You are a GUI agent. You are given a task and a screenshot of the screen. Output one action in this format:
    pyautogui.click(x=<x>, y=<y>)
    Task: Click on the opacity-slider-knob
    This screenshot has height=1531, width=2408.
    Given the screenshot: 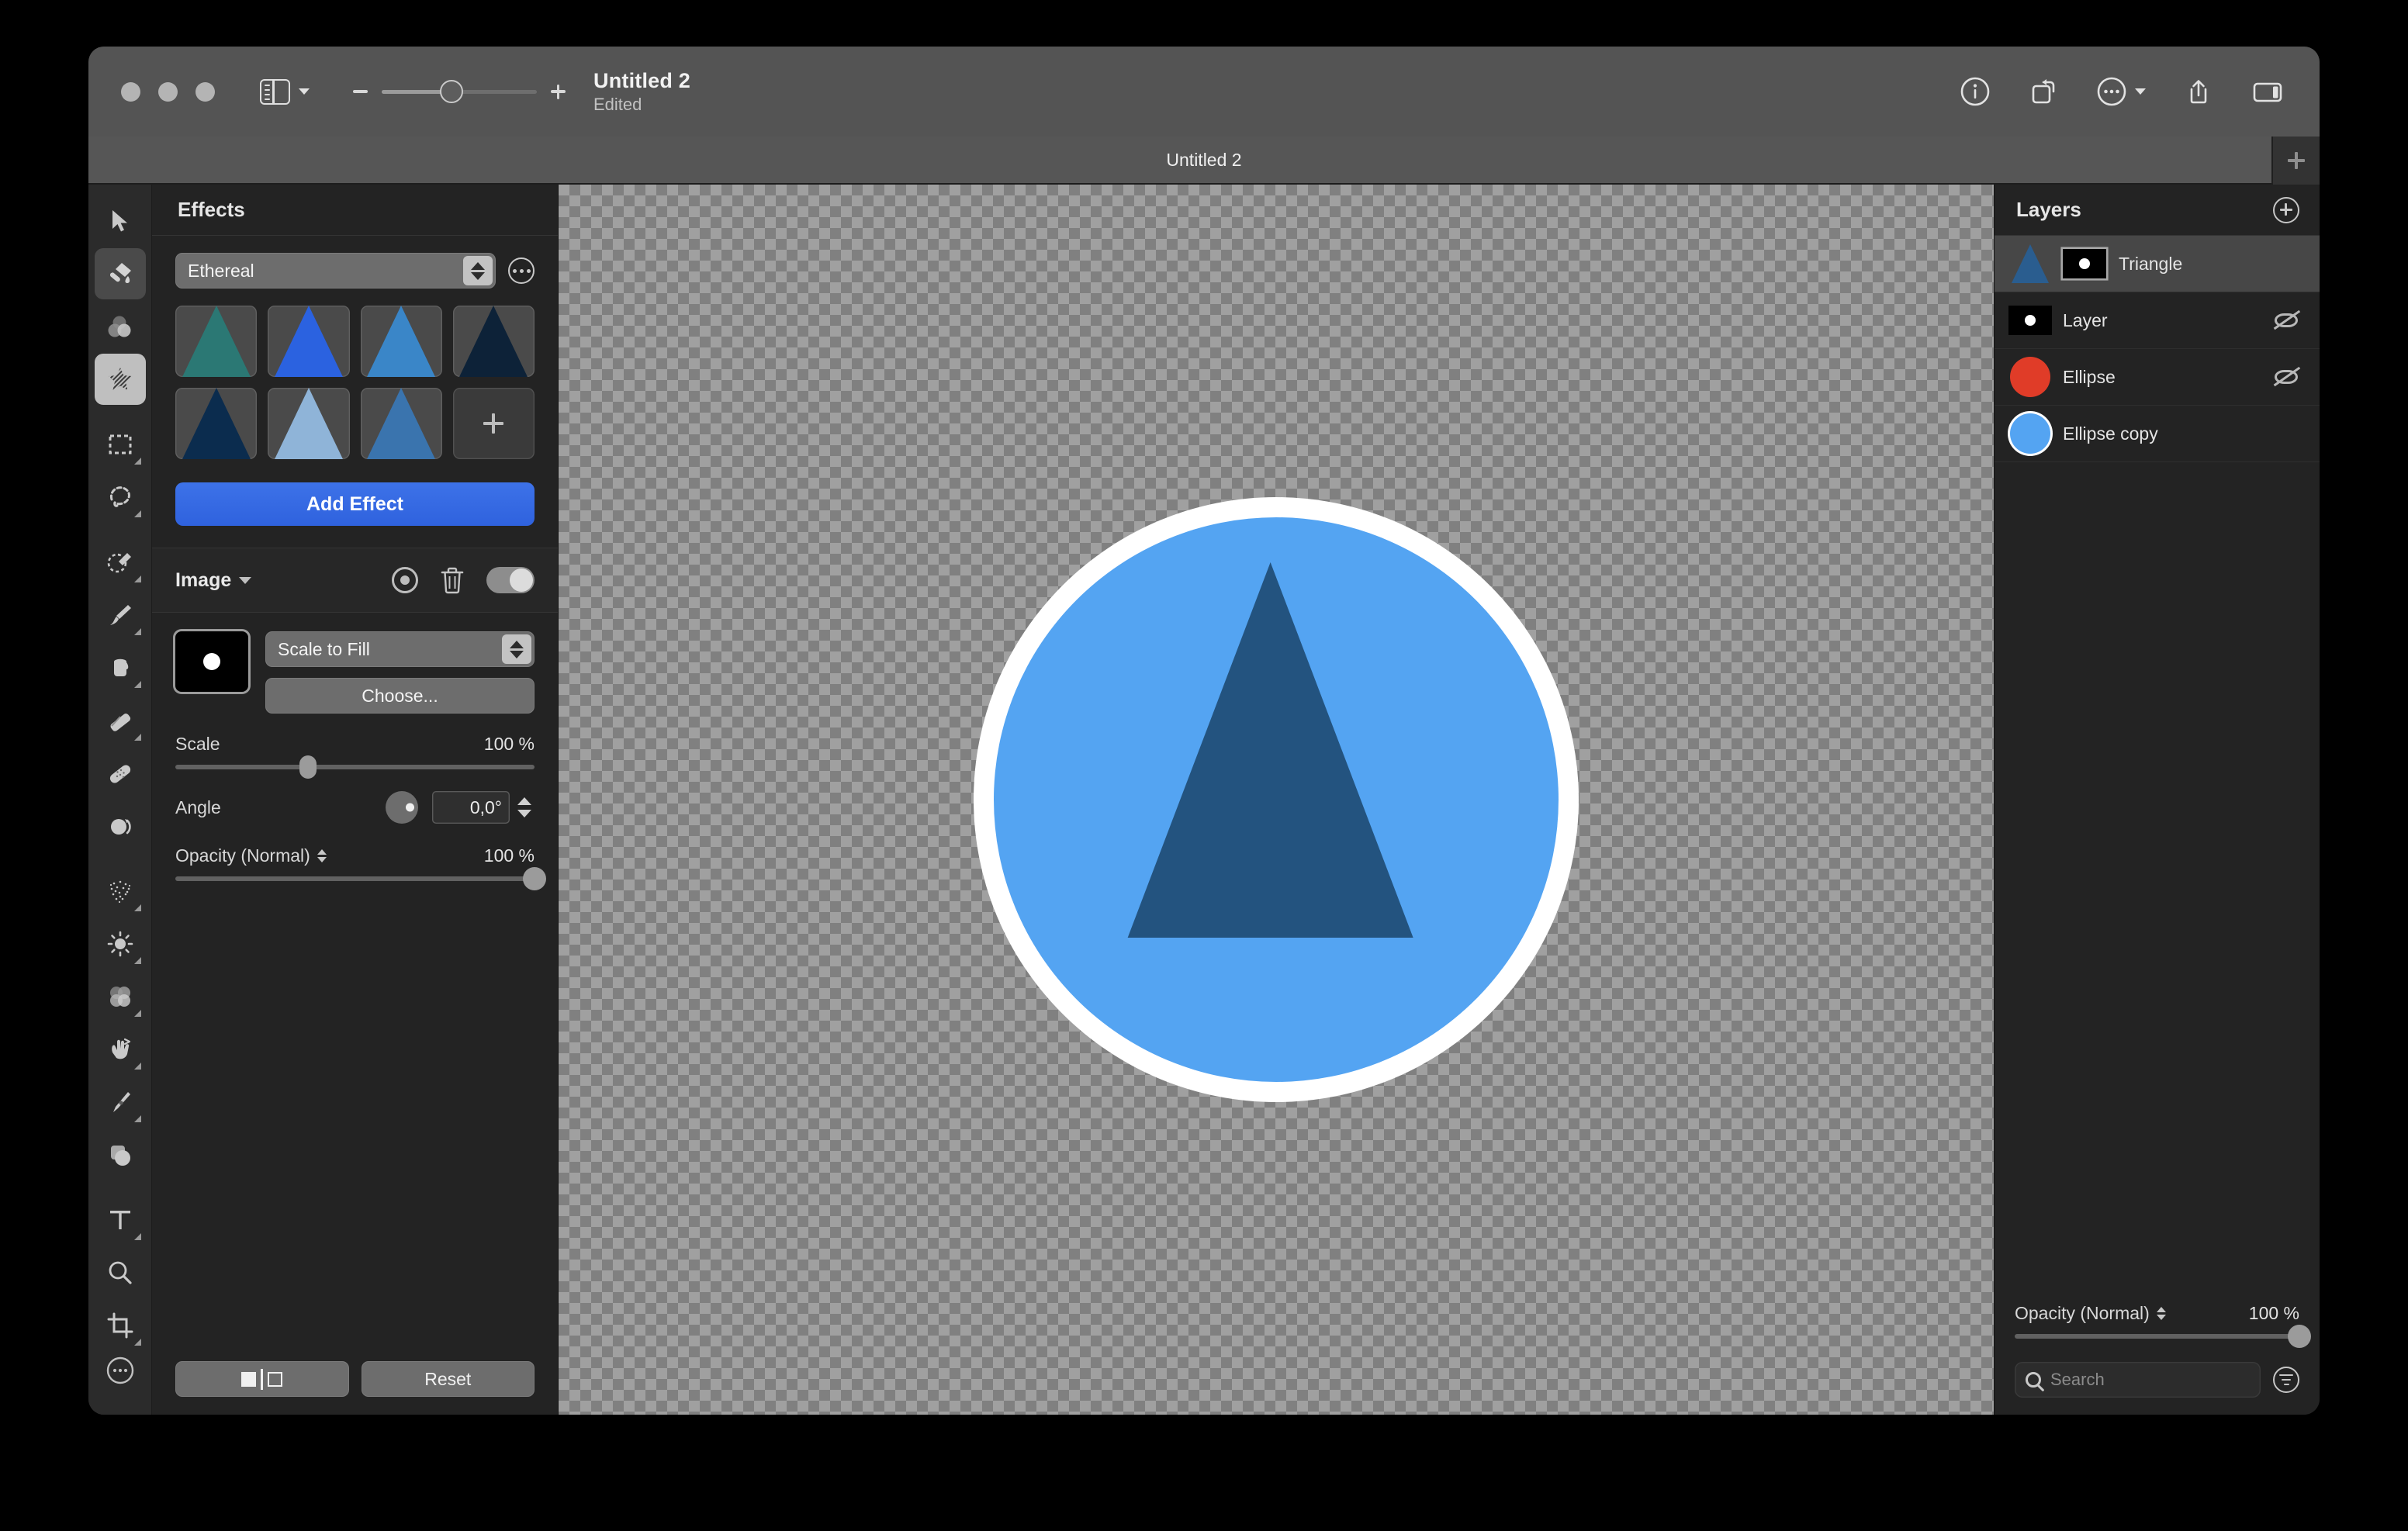 What is the action you would take?
    pyautogui.click(x=534, y=878)
    